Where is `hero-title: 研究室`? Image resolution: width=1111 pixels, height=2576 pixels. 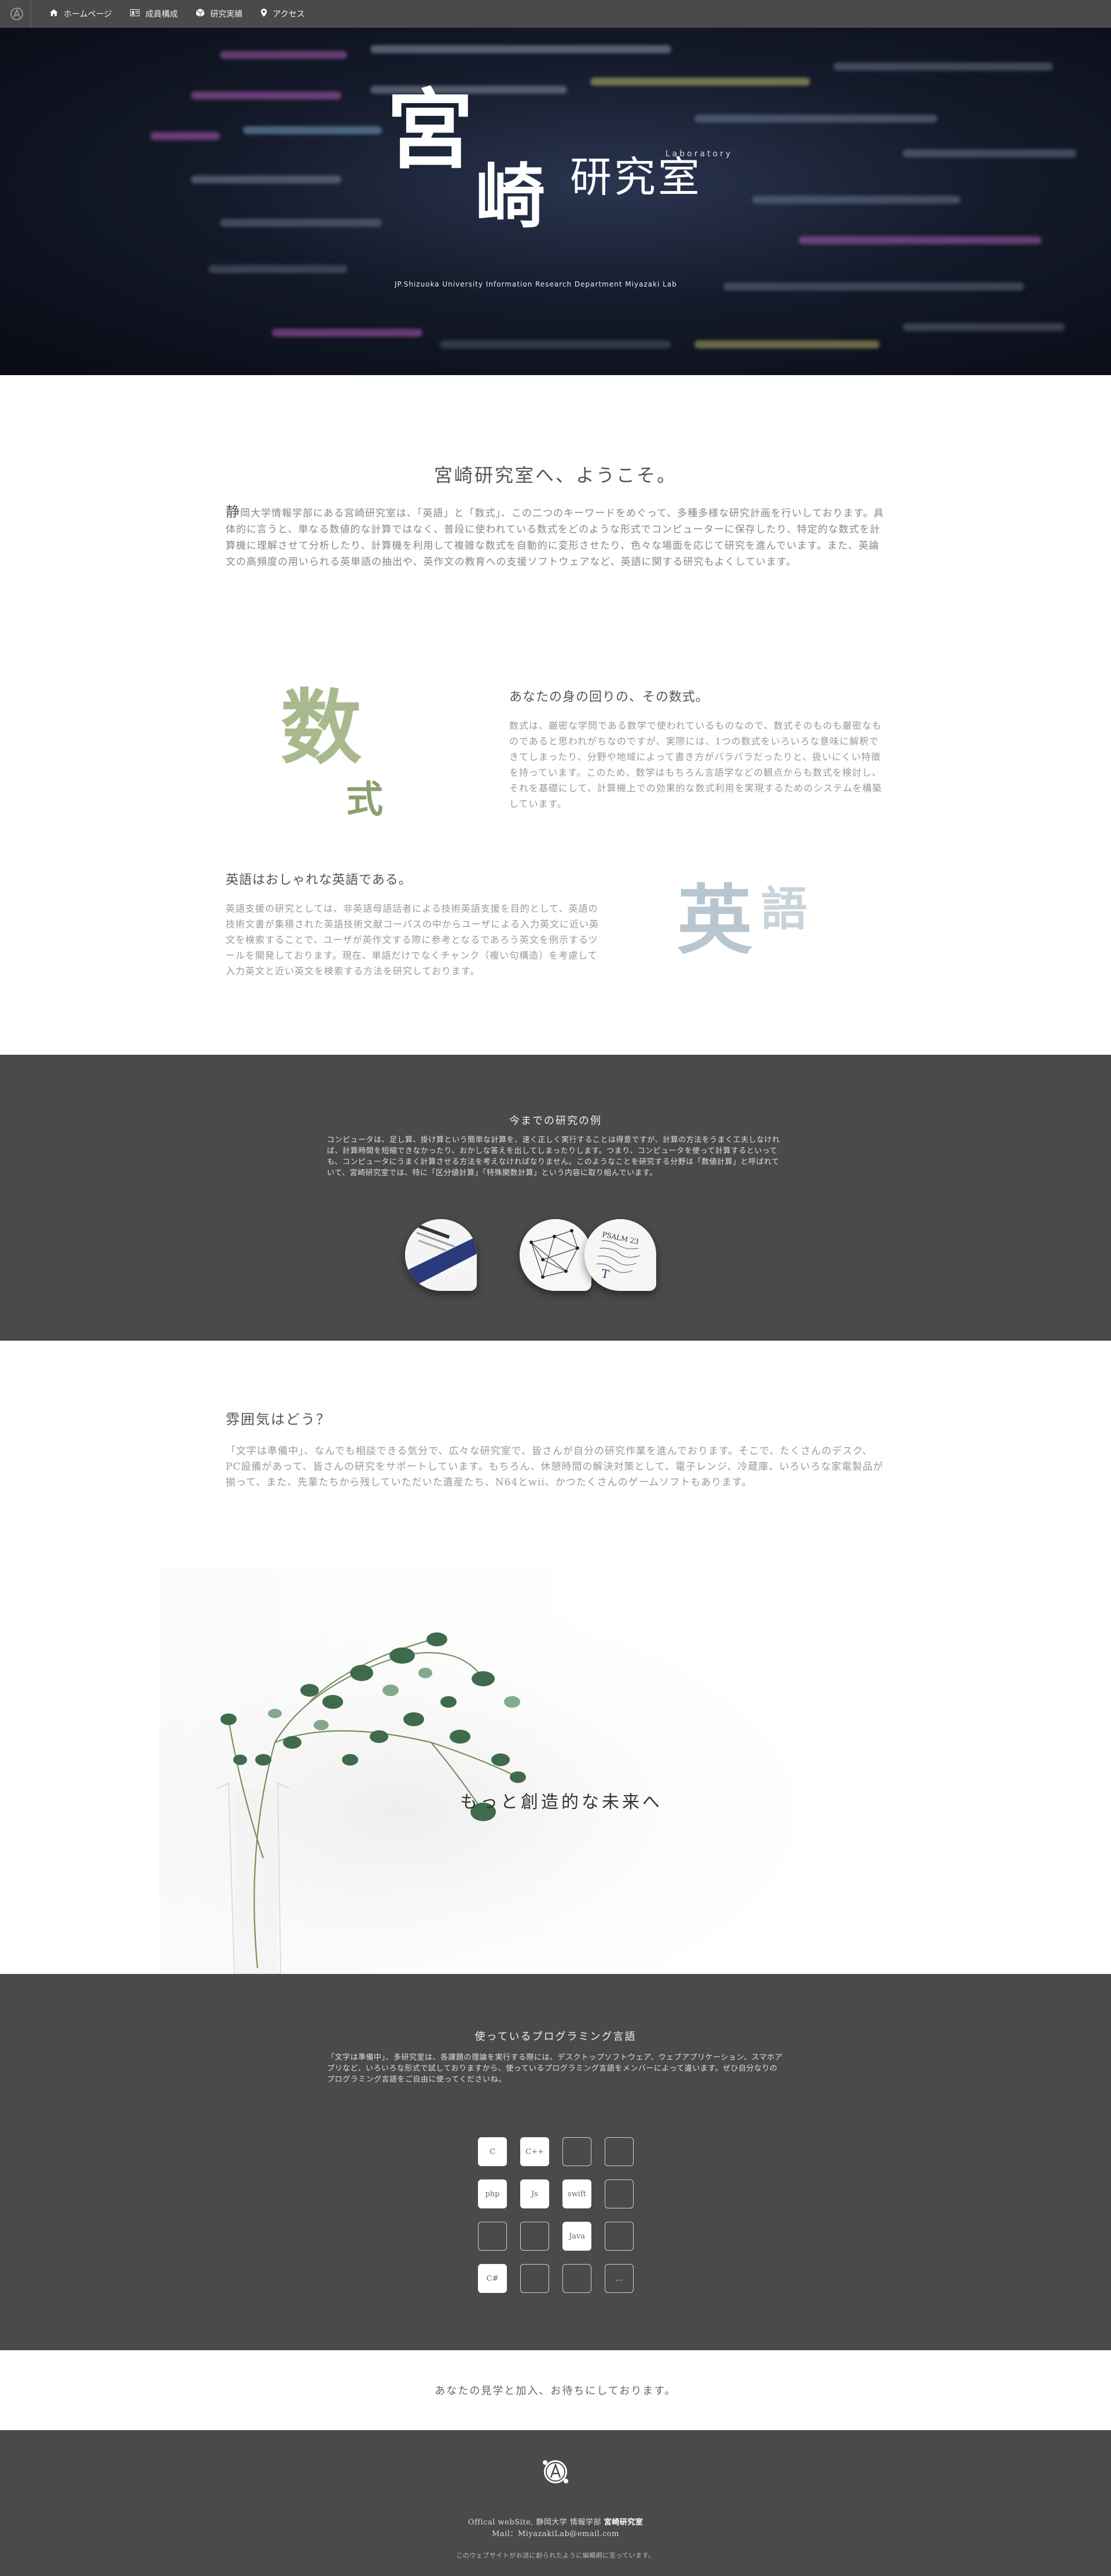 hero-title: 研究室 is located at coordinates (636, 177).